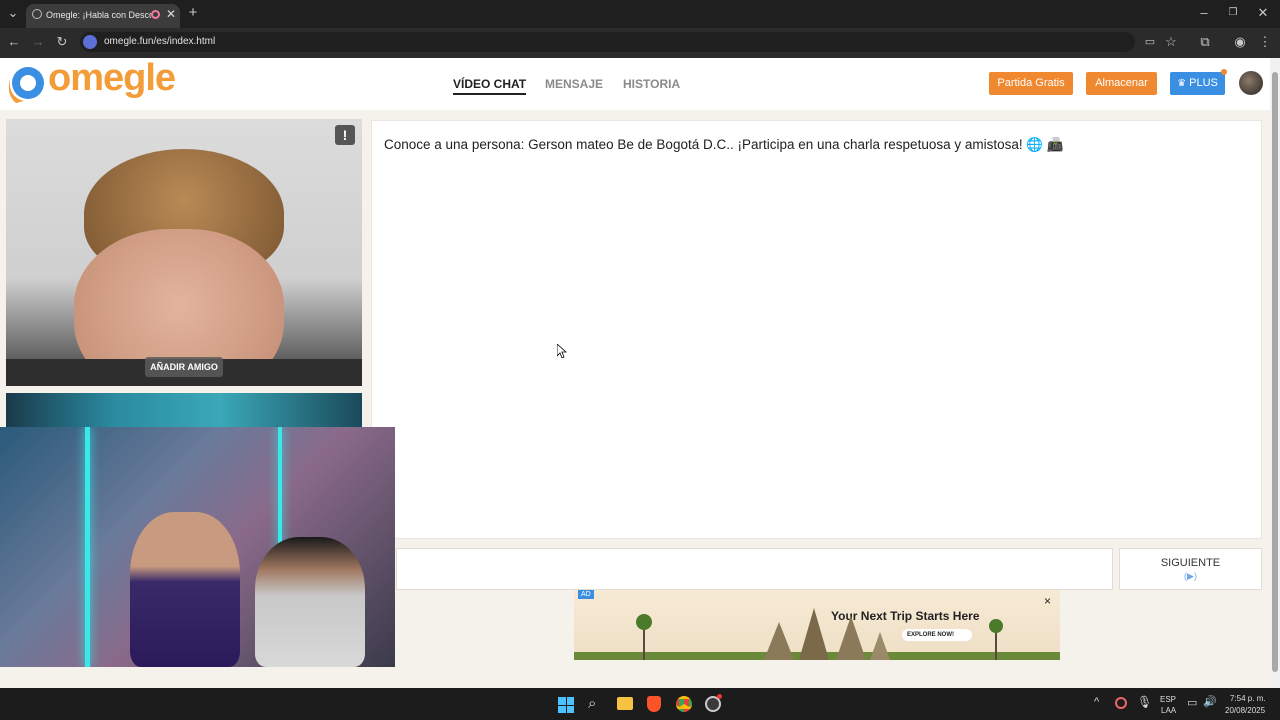 This screenshot has width=1280, height=720. What do you see at coordinates (1144, 702) in the screenshot?
I see `microphone-icon: 🎙` at bounding box center [1144, 702].